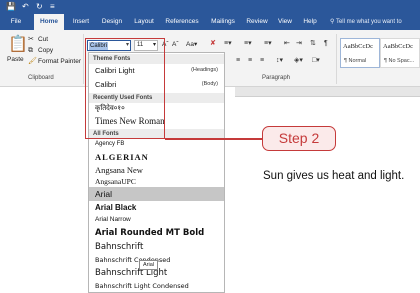 The height and width of the screenshot is (293, 420). I want to click on sort-icon: ⇅, so click(313, 44).